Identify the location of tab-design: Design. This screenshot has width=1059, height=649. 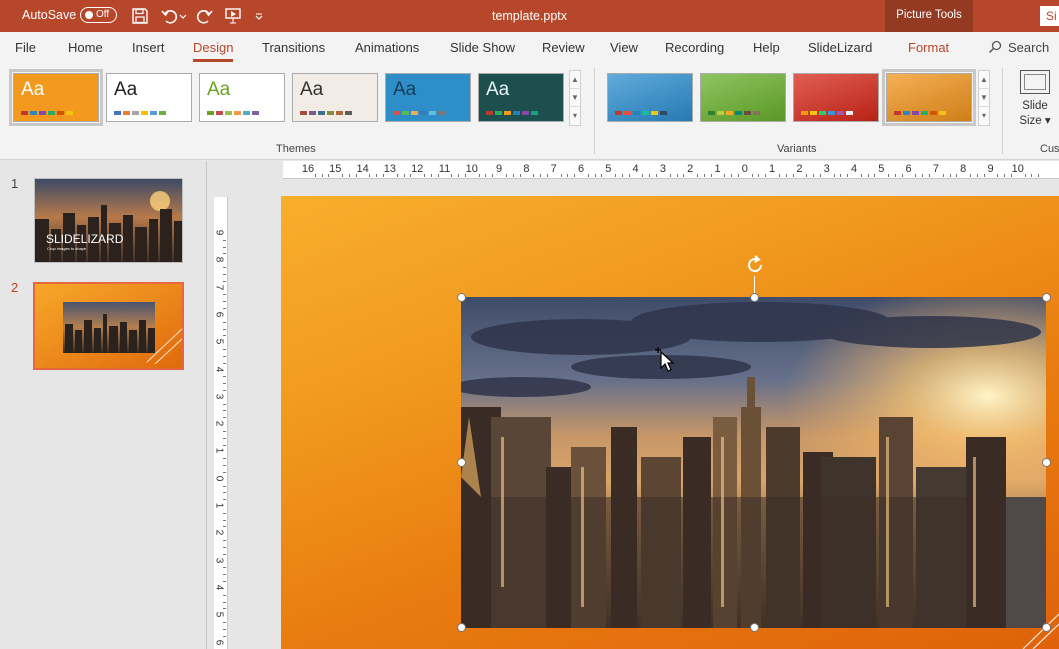
(213, 51).